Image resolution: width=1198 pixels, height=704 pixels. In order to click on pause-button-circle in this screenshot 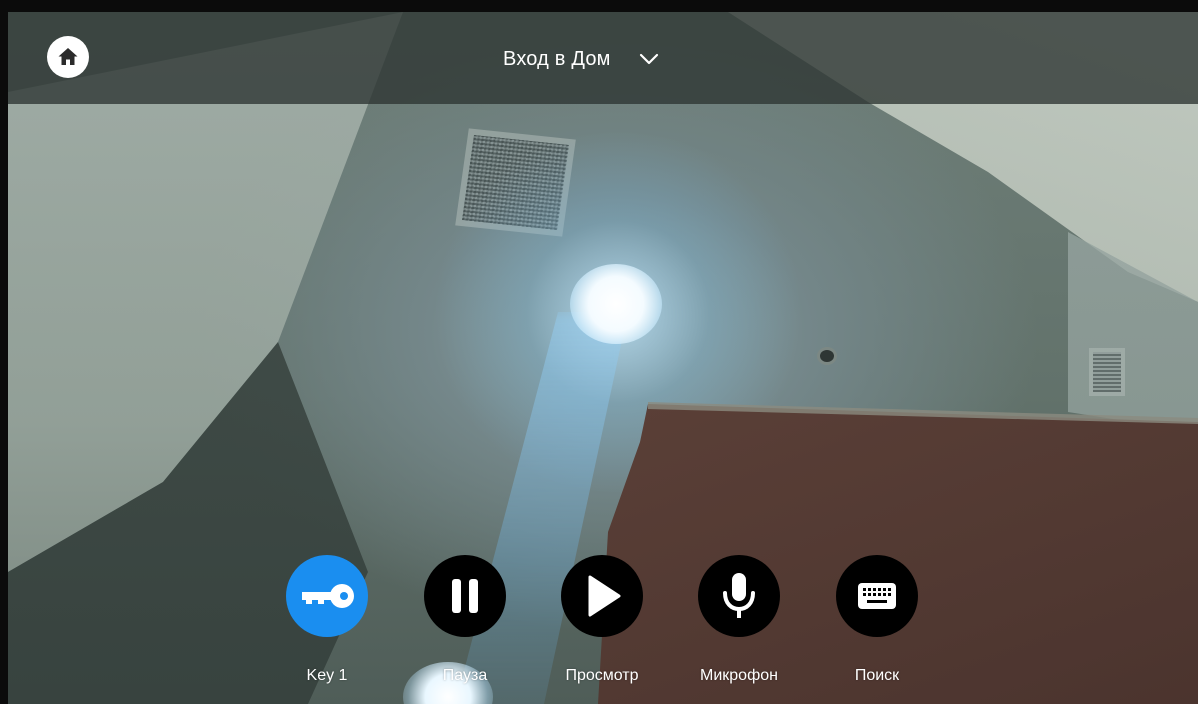, I will do `click(465, 596)`.